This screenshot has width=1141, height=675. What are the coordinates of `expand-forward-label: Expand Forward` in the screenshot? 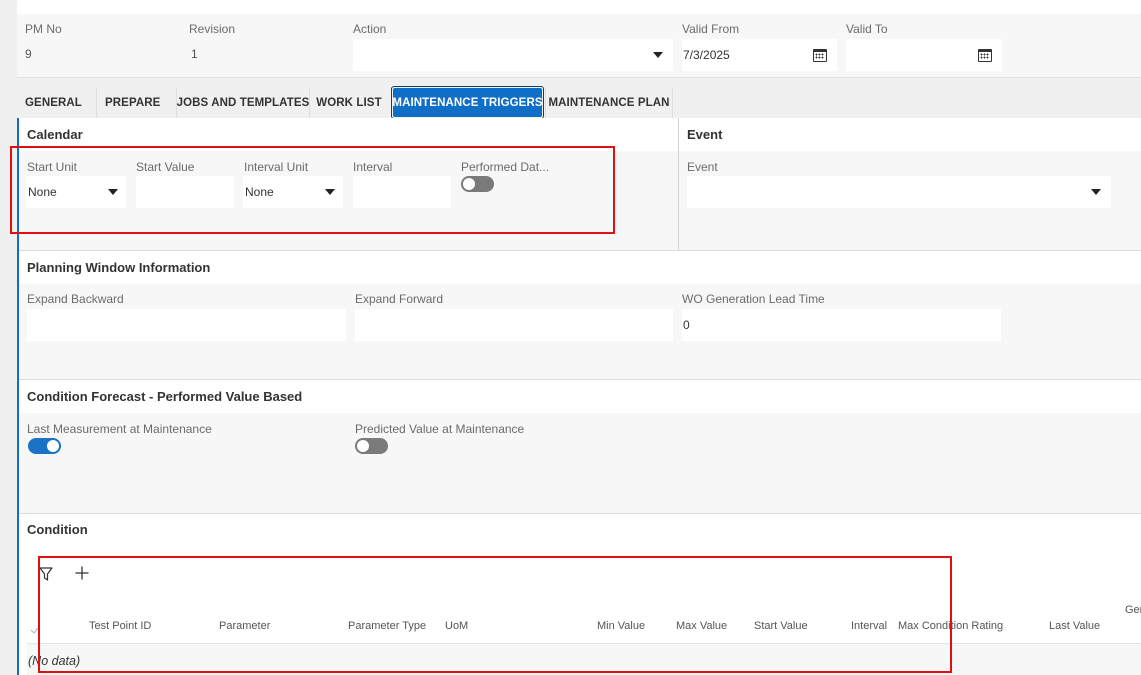 It's located at (399, 299).